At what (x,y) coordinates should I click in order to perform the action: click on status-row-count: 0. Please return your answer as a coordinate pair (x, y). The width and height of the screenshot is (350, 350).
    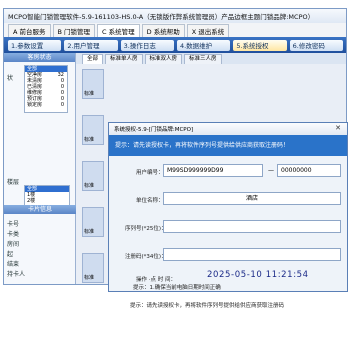
    Looking at the image, I should click on (62, 105).